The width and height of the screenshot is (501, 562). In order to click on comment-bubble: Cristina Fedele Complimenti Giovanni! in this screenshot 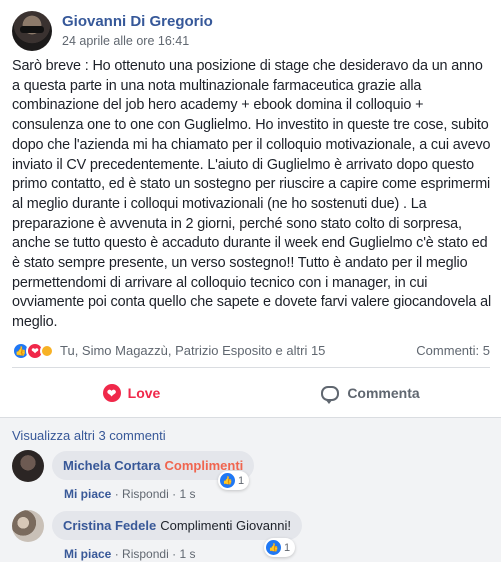, I will do `click(177, 525)`.